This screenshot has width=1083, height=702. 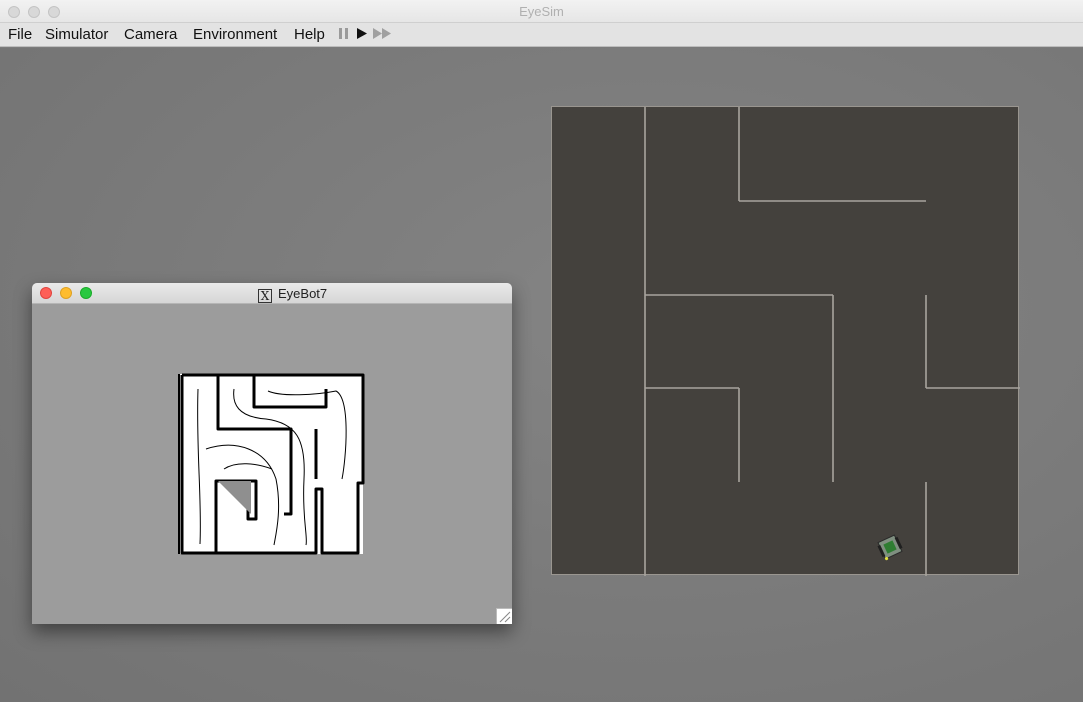 I want to click on menu-environment: Environment, so click(x=235, y=34).